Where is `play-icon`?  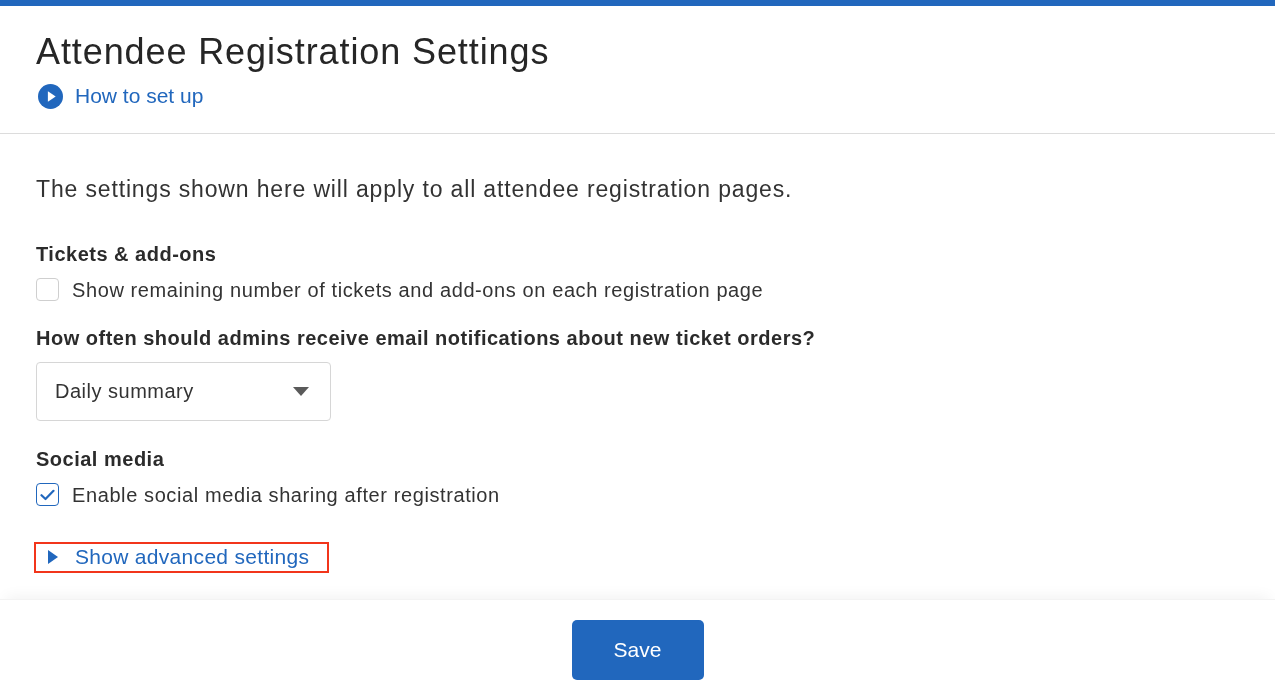 play-icon is located at coordinates (50, 96).